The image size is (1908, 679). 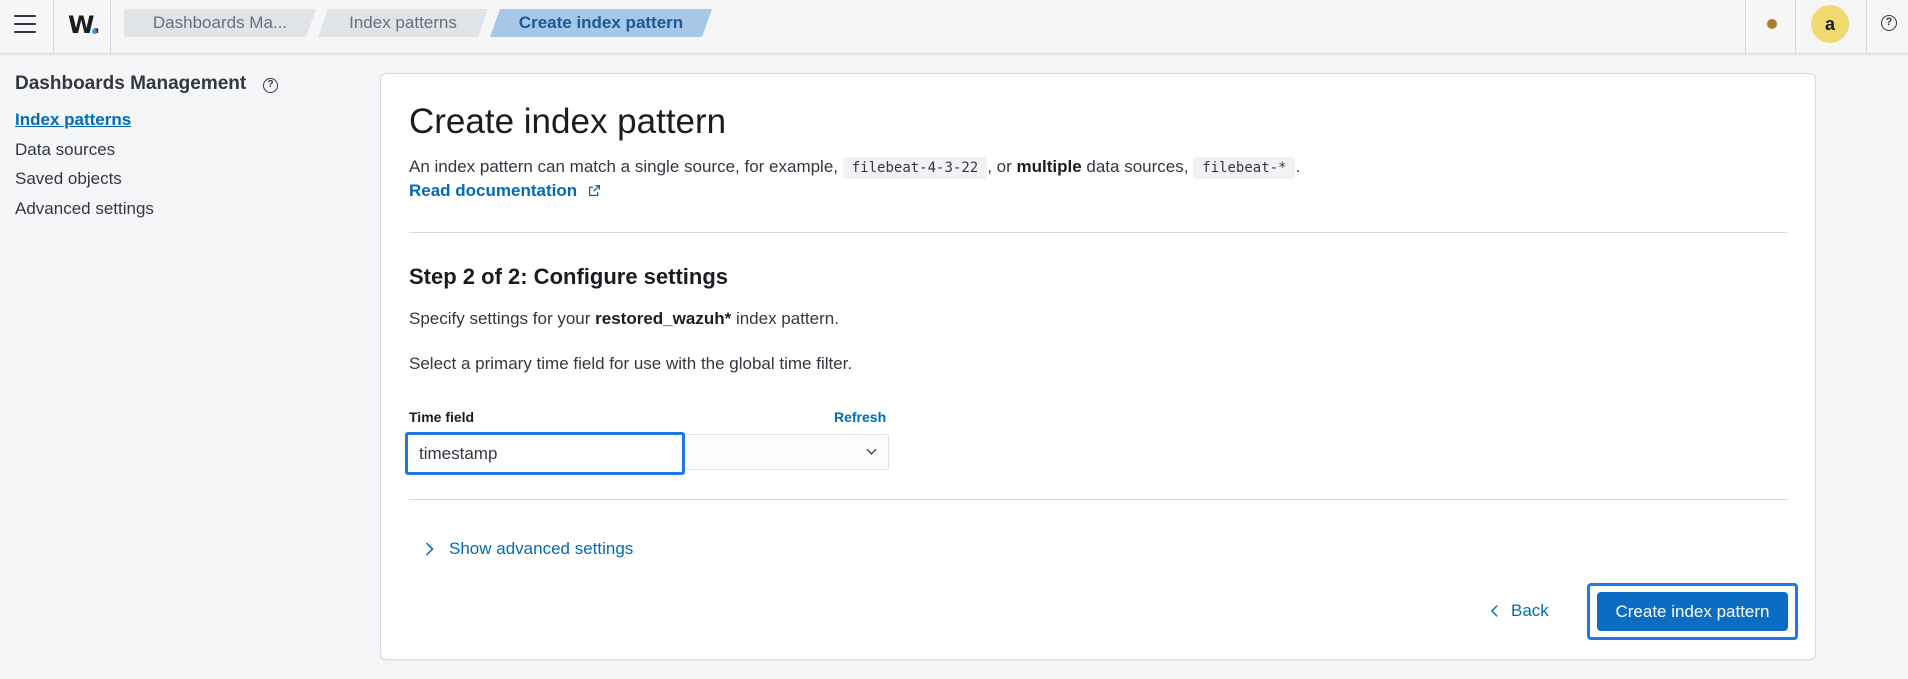 I want to click on page-title: Create index pattern, so click(x=568, y=121).